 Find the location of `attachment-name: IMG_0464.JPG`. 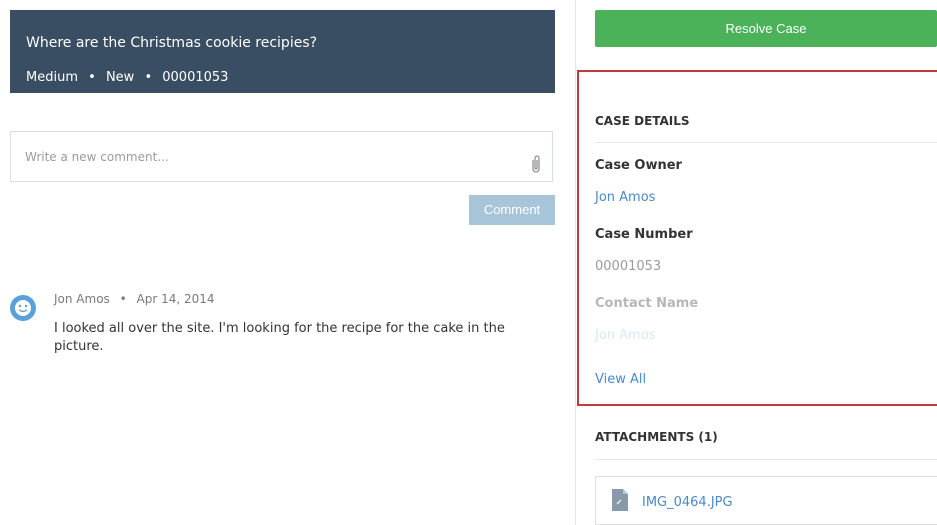

attachment-name: IMG_0464.JPG is located at coordinates (687, 502).